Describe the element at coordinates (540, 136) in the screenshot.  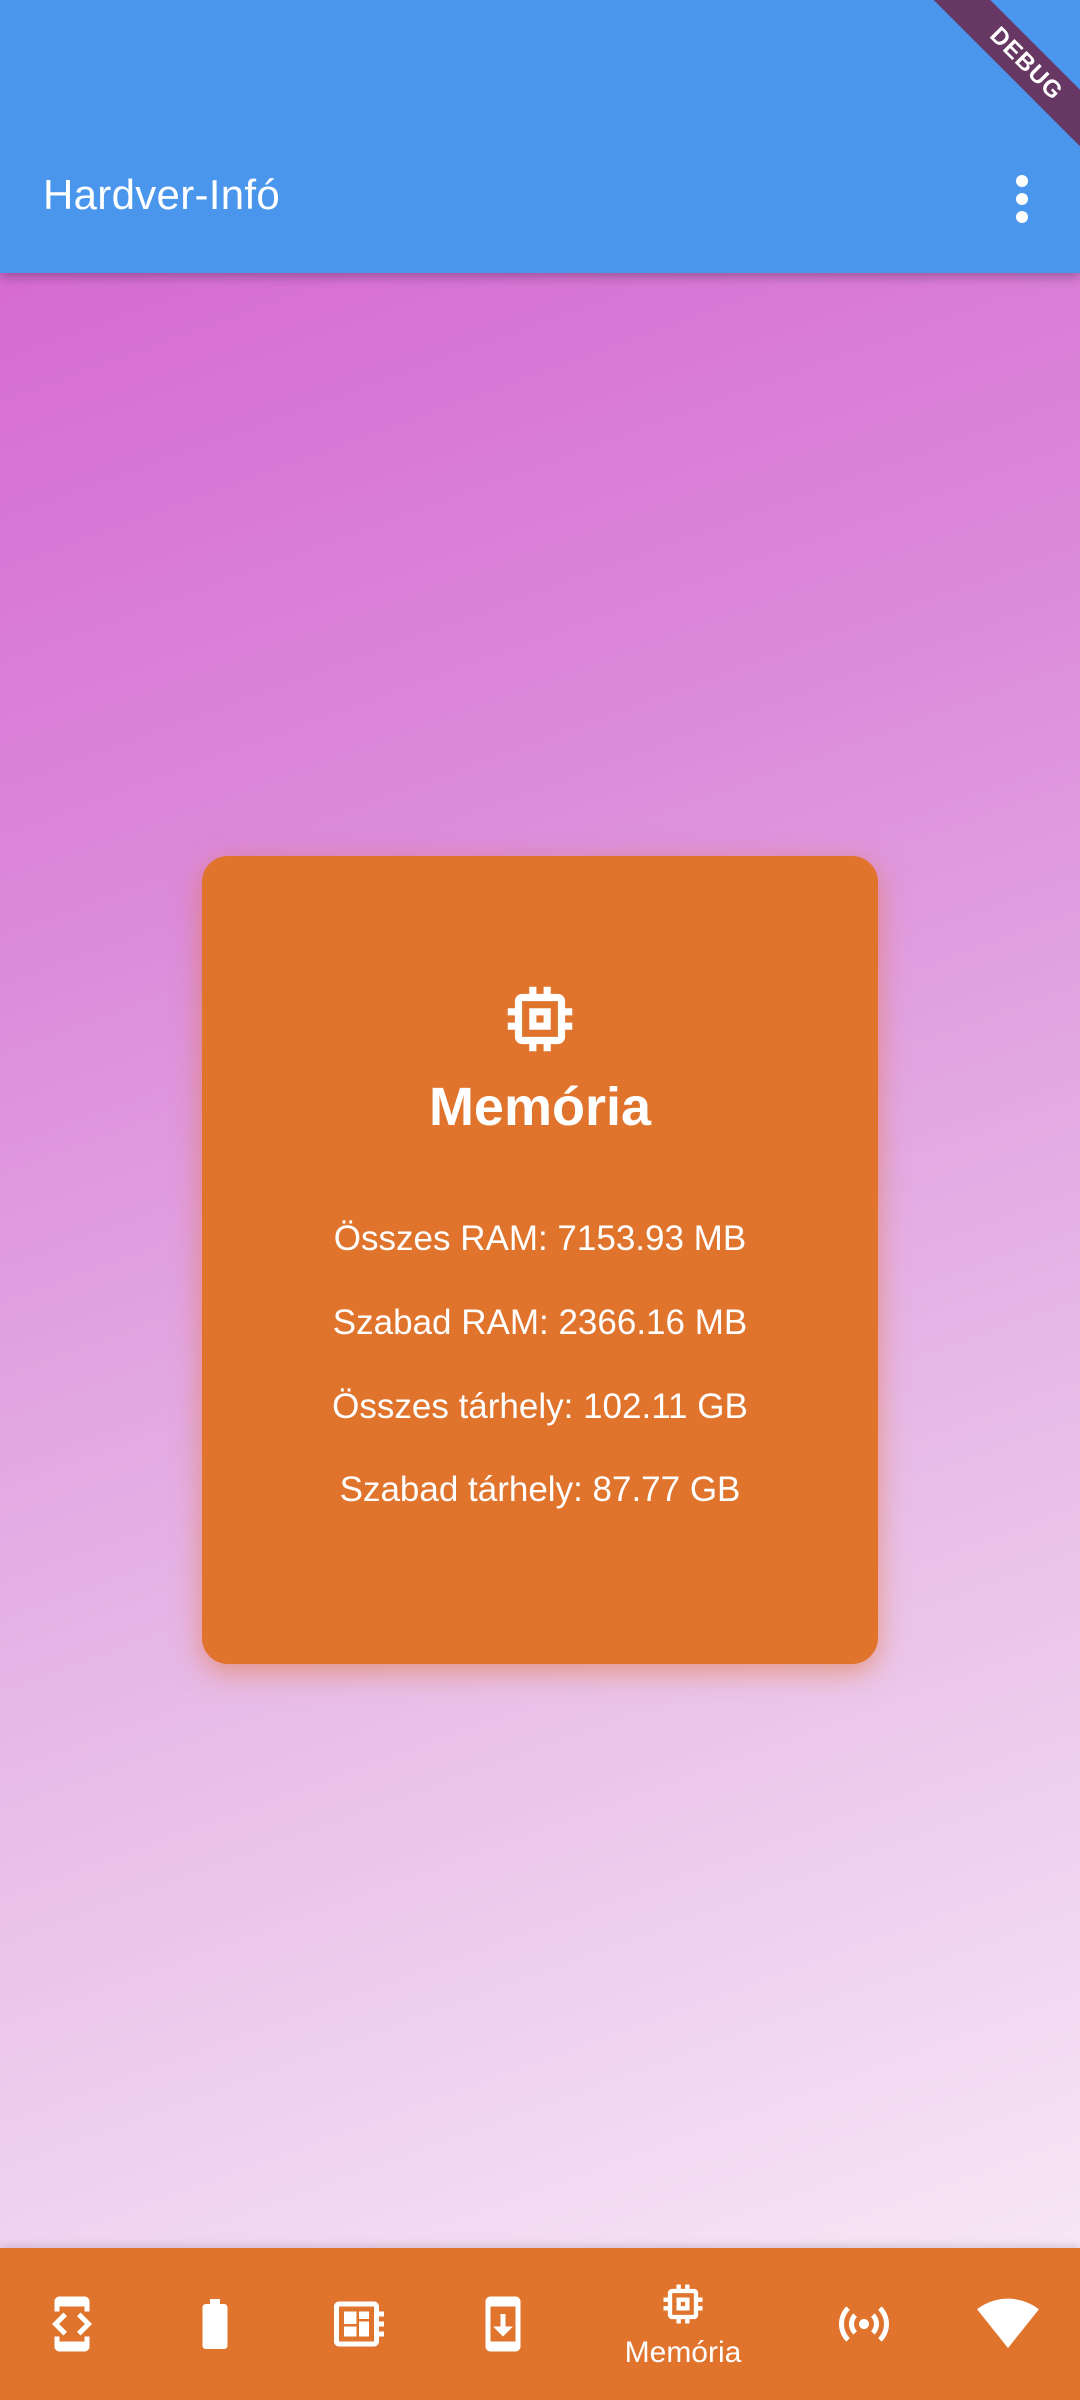
I see `app-bar: Hardver-Infó` at that location.